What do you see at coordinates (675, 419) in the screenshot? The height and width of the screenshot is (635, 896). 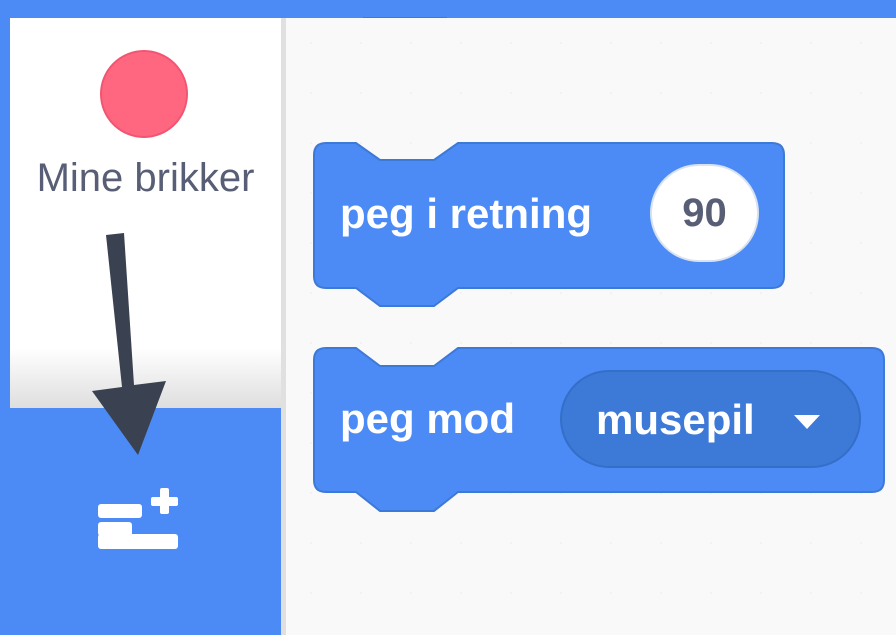 I see `dropdown-value: musepil` at bounding box center [675, 419].